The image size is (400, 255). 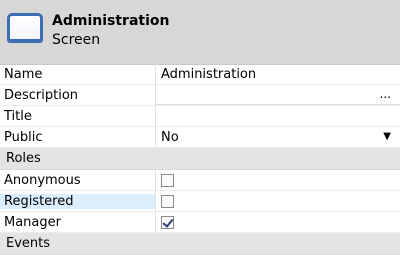 I want to click on roles-section-header: Roles, so click(x=200, y=159).